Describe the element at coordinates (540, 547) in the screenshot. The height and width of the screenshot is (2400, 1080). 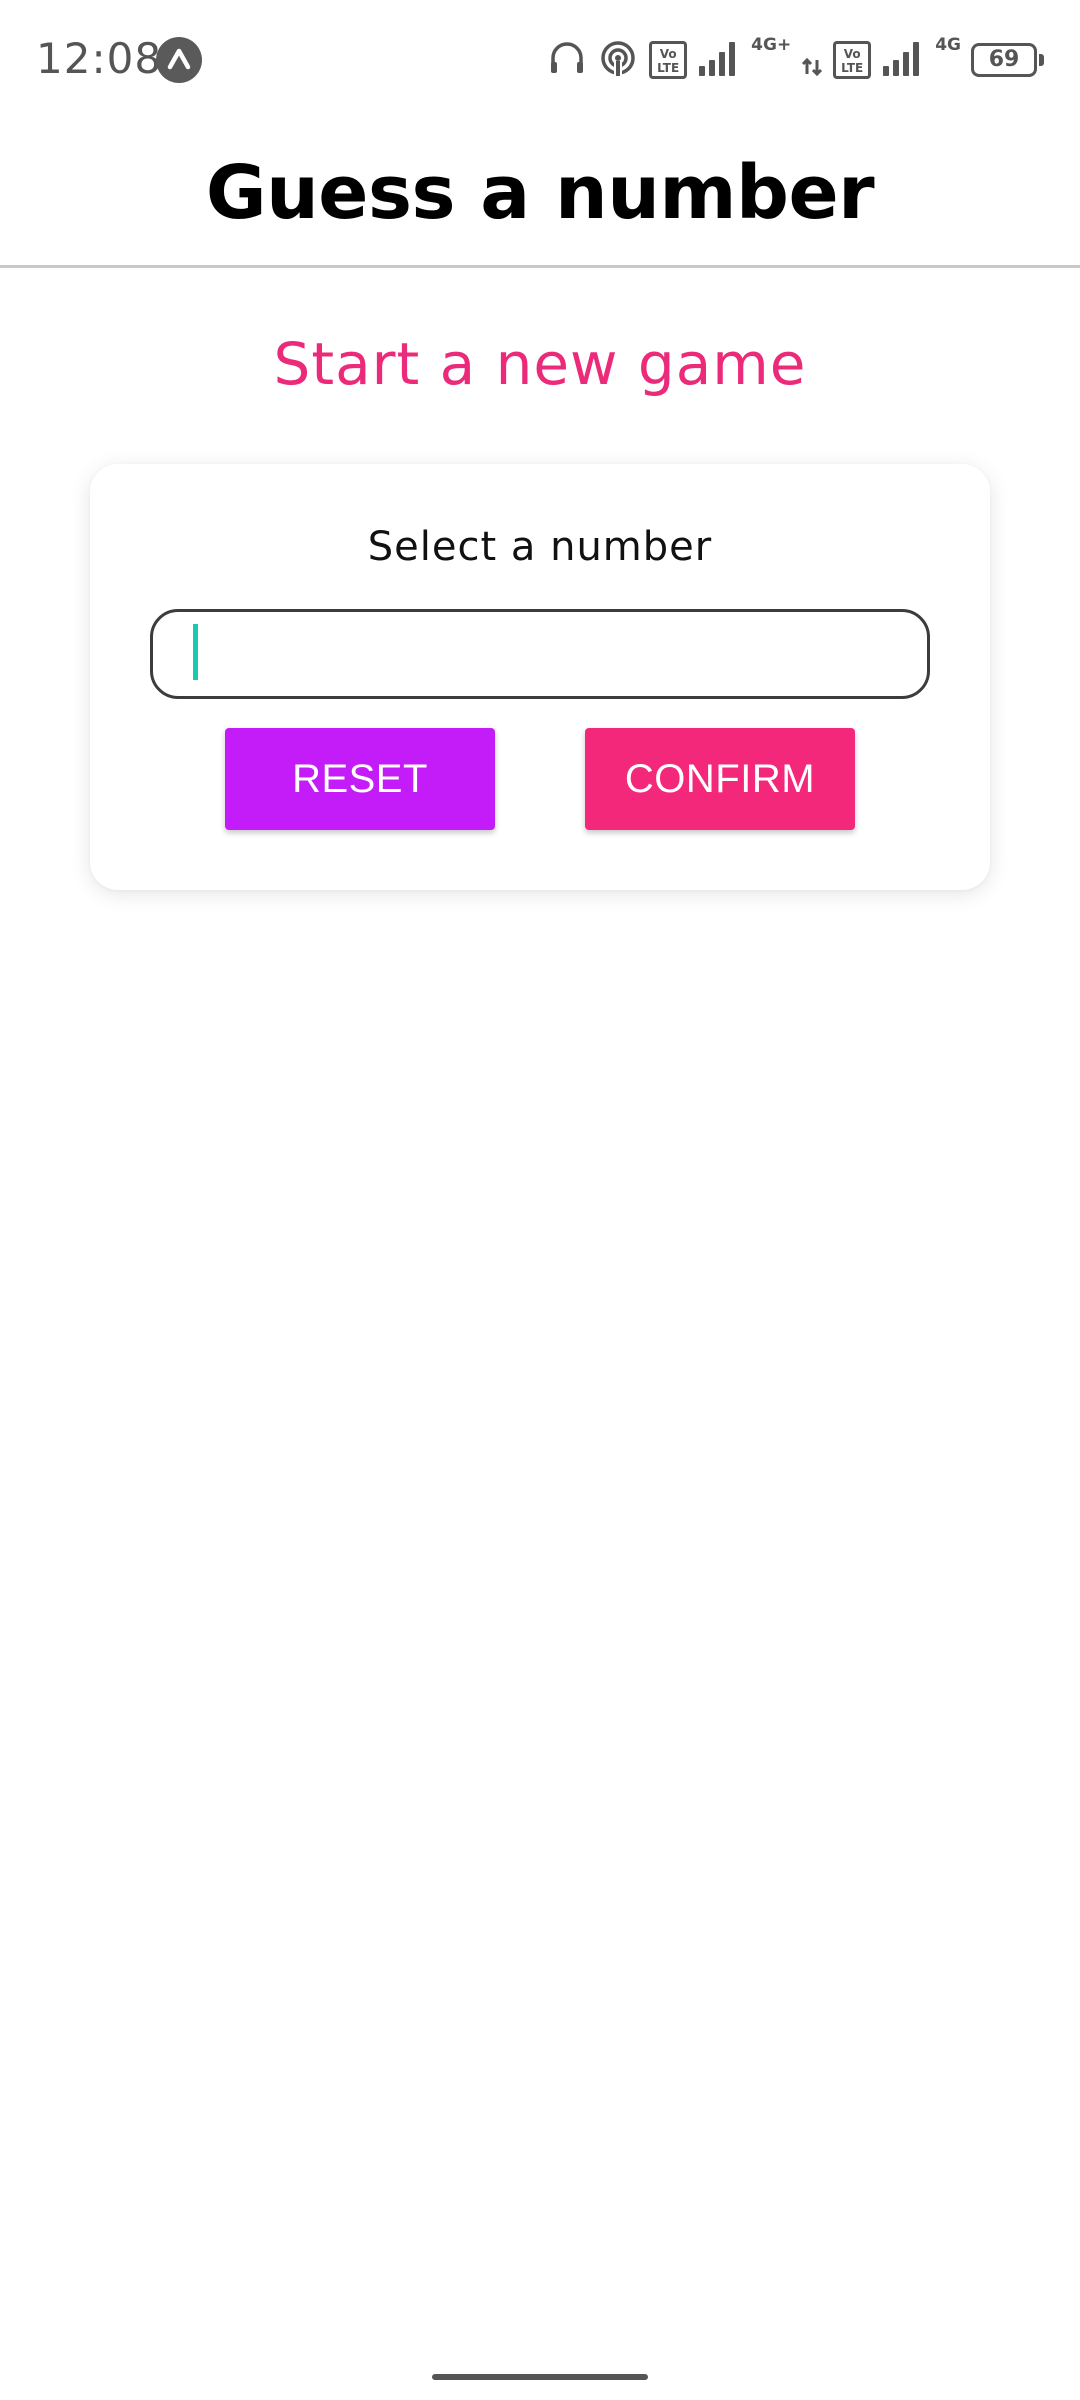
I see `select-number-label: Select a number` at that location.